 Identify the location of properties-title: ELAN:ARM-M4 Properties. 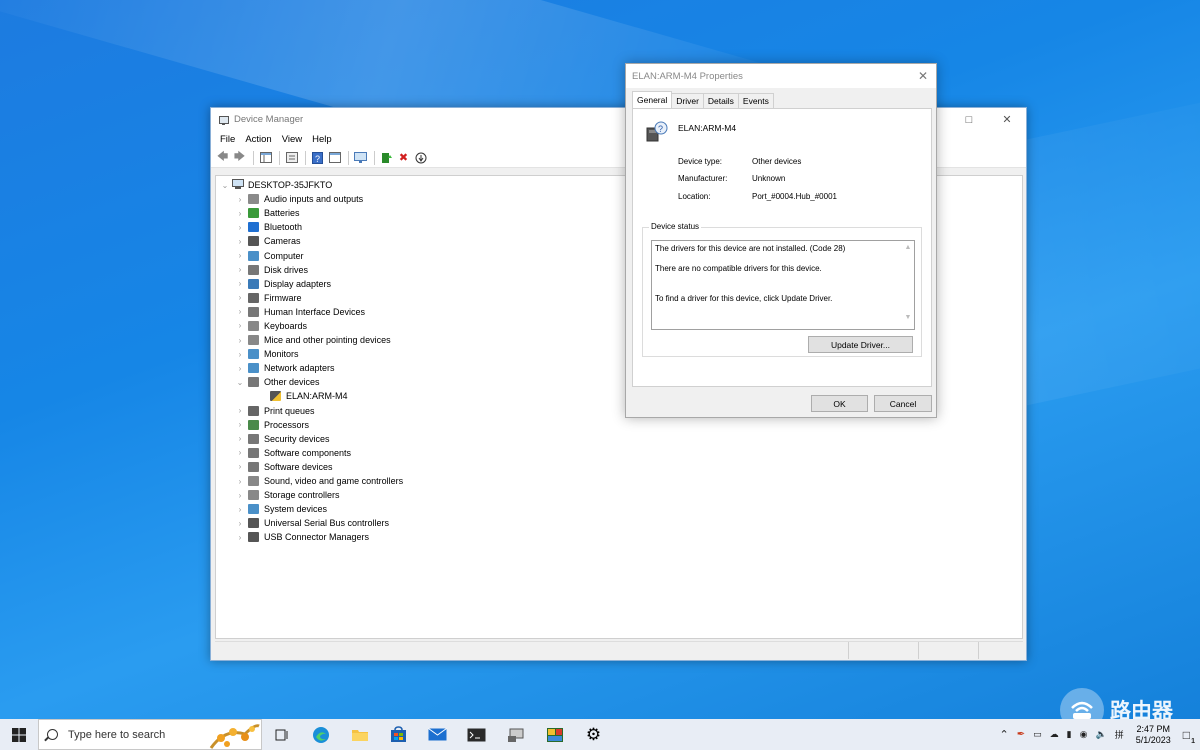
(687, 76).